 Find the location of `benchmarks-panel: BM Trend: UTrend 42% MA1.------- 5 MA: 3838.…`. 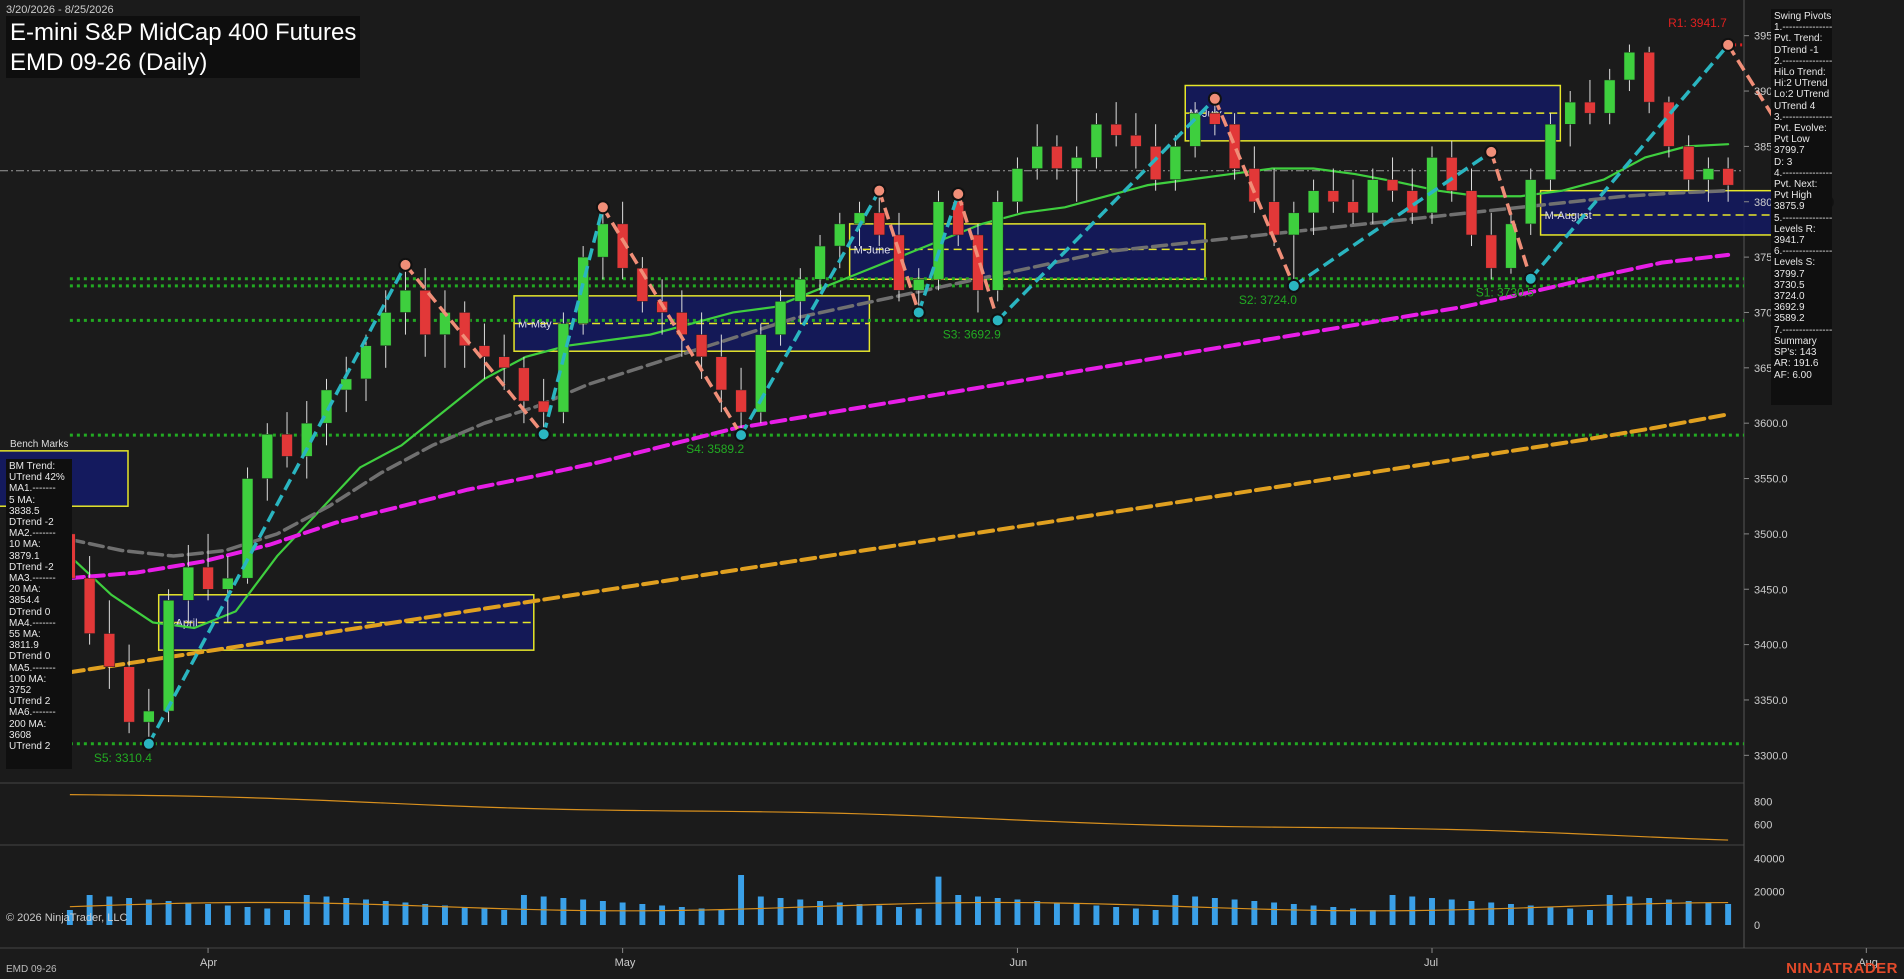

benchmarks-panel: BM Trend: UTrend 42% MA1.------- 5 MA: 3838.… is located at coordinates (39, 614).